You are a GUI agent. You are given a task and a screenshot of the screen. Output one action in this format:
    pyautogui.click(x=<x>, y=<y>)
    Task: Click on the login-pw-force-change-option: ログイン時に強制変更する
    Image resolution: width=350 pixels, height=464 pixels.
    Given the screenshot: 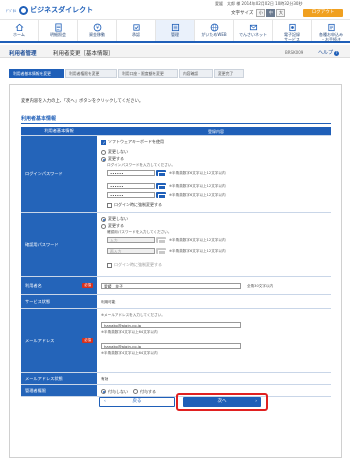 What is the action you would take?
    pyautogui.click(x=134, y=205)
    